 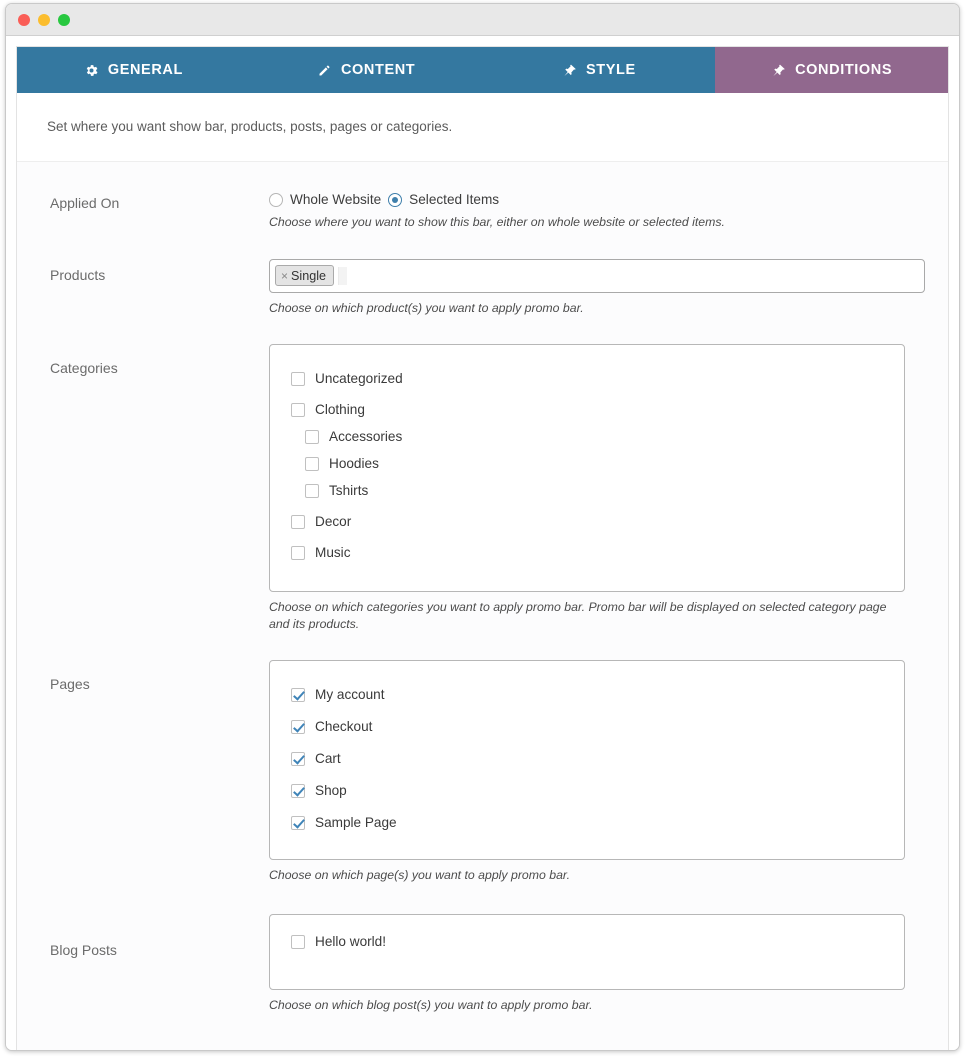 What do you see at coordinates (604, 490) in the screenshot?
I see `checkbox-tshirts: Tshirts` at bounding box center [604, 490].